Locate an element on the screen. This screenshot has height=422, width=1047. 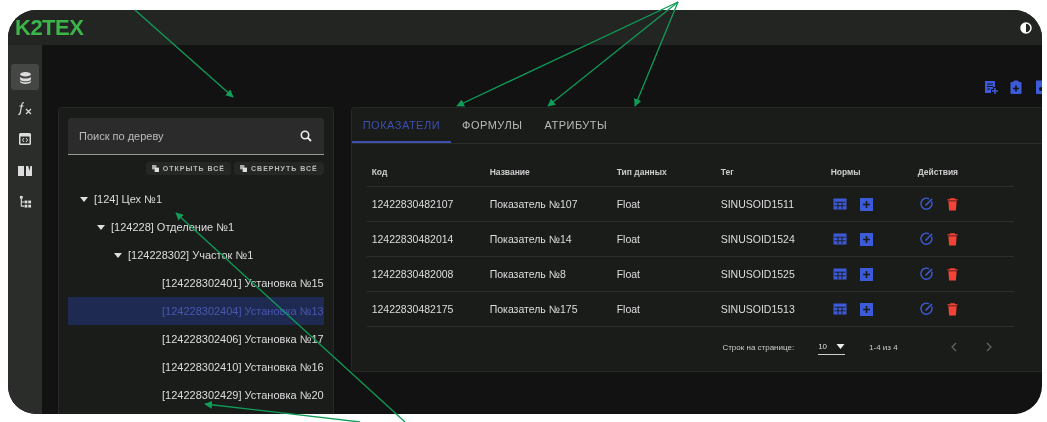
clipboard-add-icon is located at coordinates (1016, 87).